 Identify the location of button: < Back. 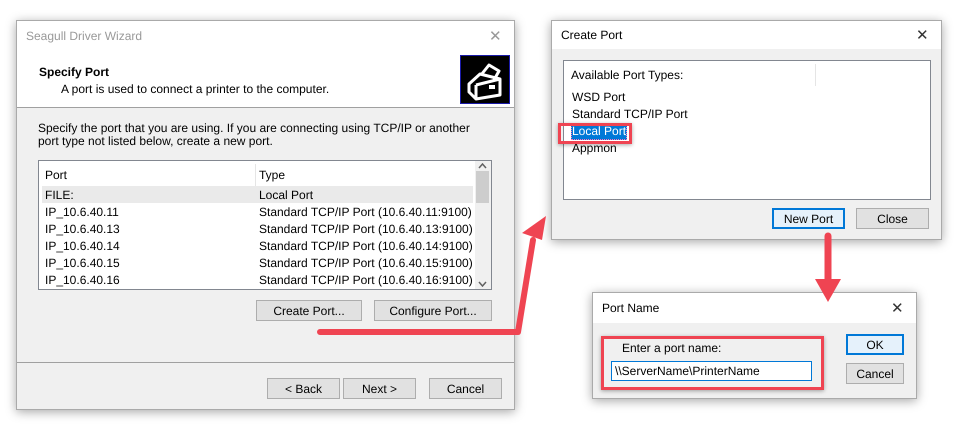
(303, 388).